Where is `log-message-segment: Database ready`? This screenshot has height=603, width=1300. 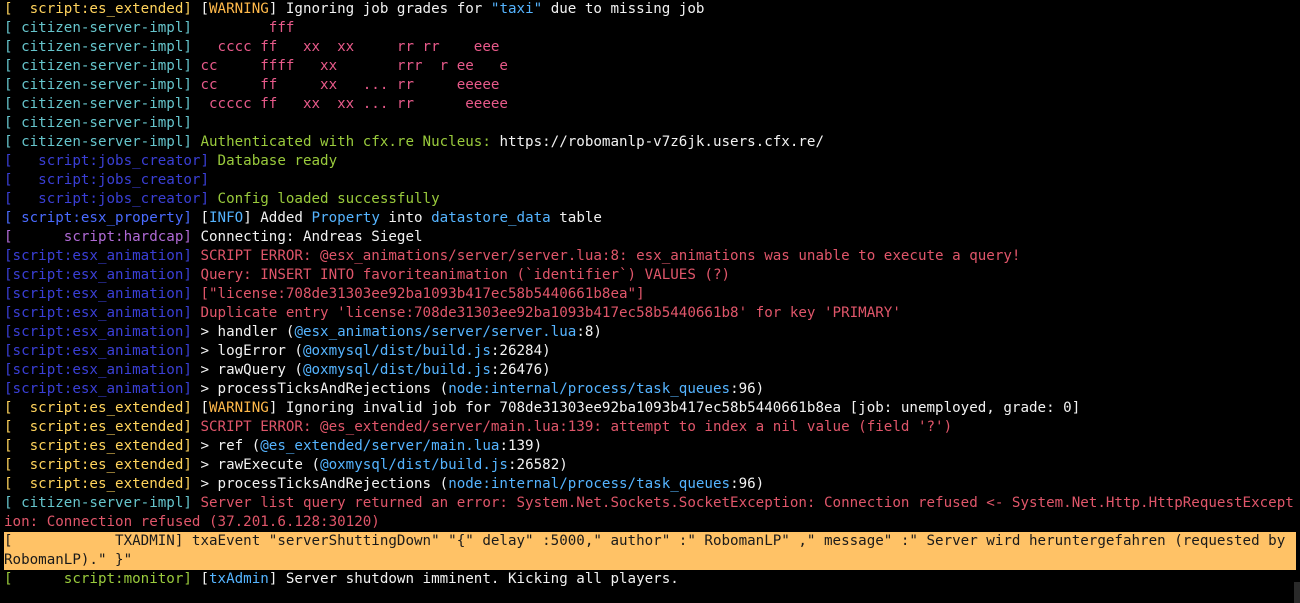
log-message-segment: Database ready is located at coordinates (277, 161).